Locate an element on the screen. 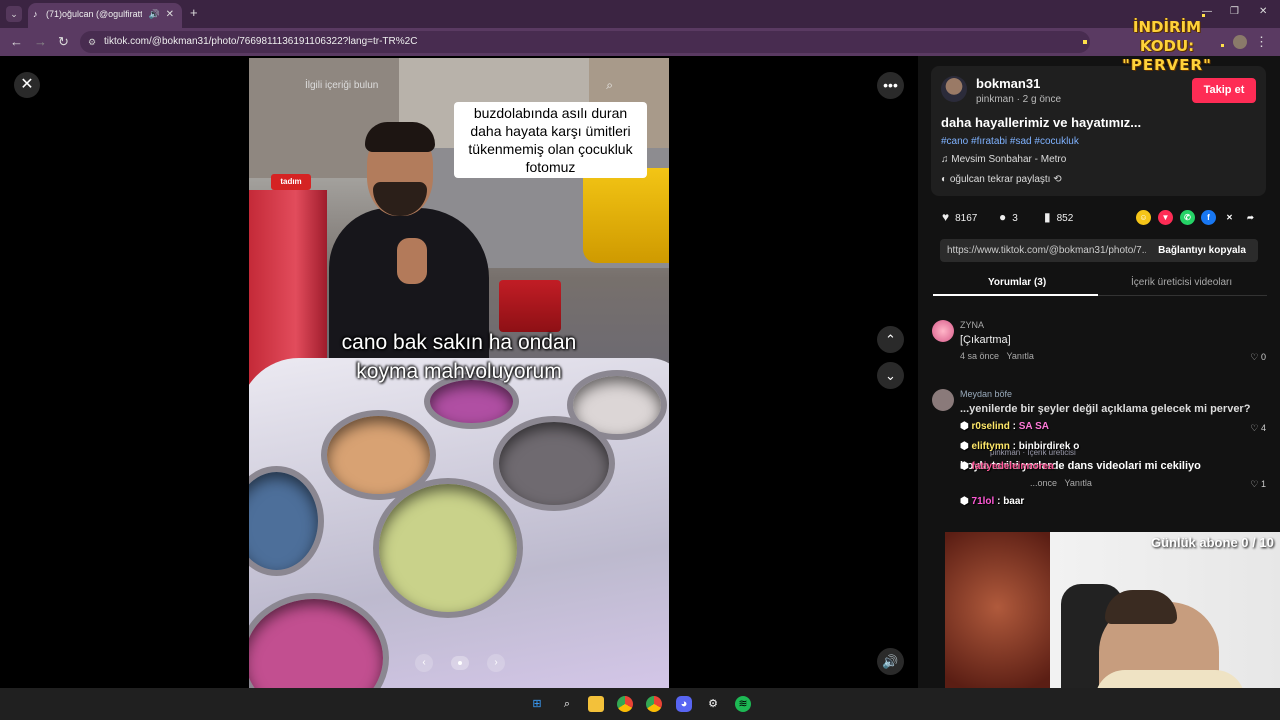 The height and width of the screenshot is (720, 1280). volume-icon: 🔊 is located at coordinates (890, 661).